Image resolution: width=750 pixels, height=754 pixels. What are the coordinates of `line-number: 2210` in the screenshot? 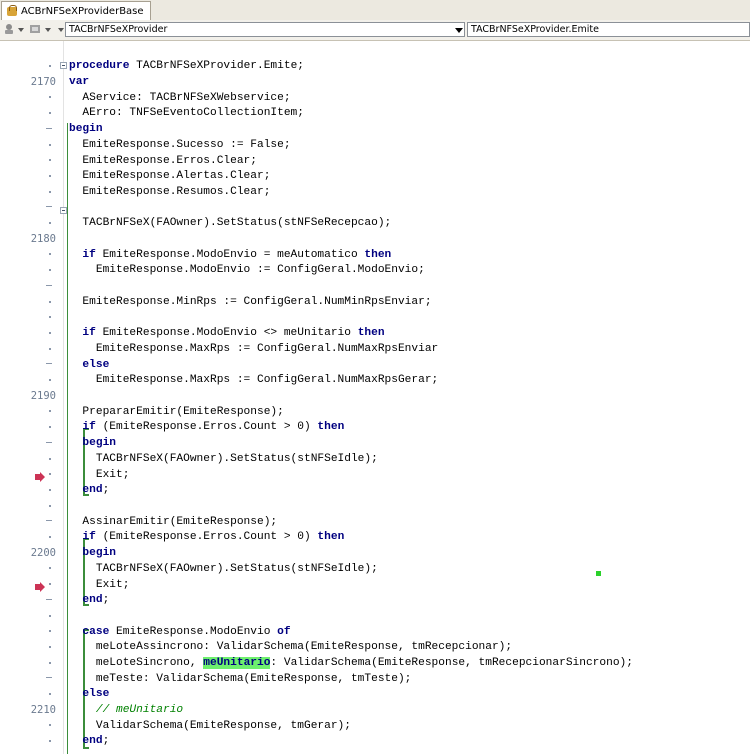 It's located at (43, 710).